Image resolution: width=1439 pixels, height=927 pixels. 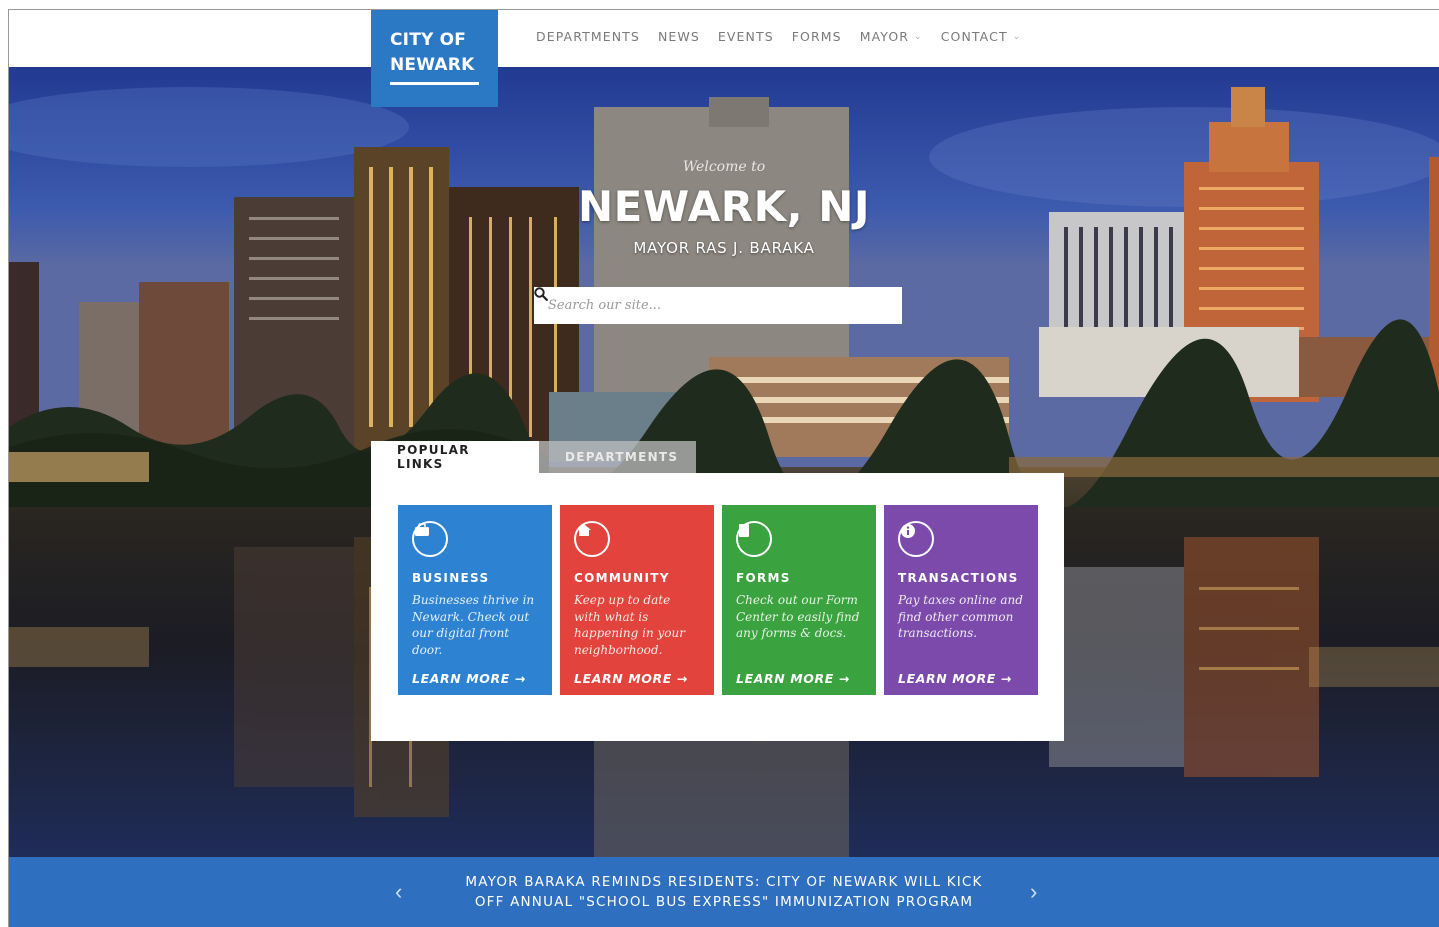 What do you see at coordinates (622, 578) in the screenshot?
I see `card-title: COMMUNITY` at bounding box center [622, 578].